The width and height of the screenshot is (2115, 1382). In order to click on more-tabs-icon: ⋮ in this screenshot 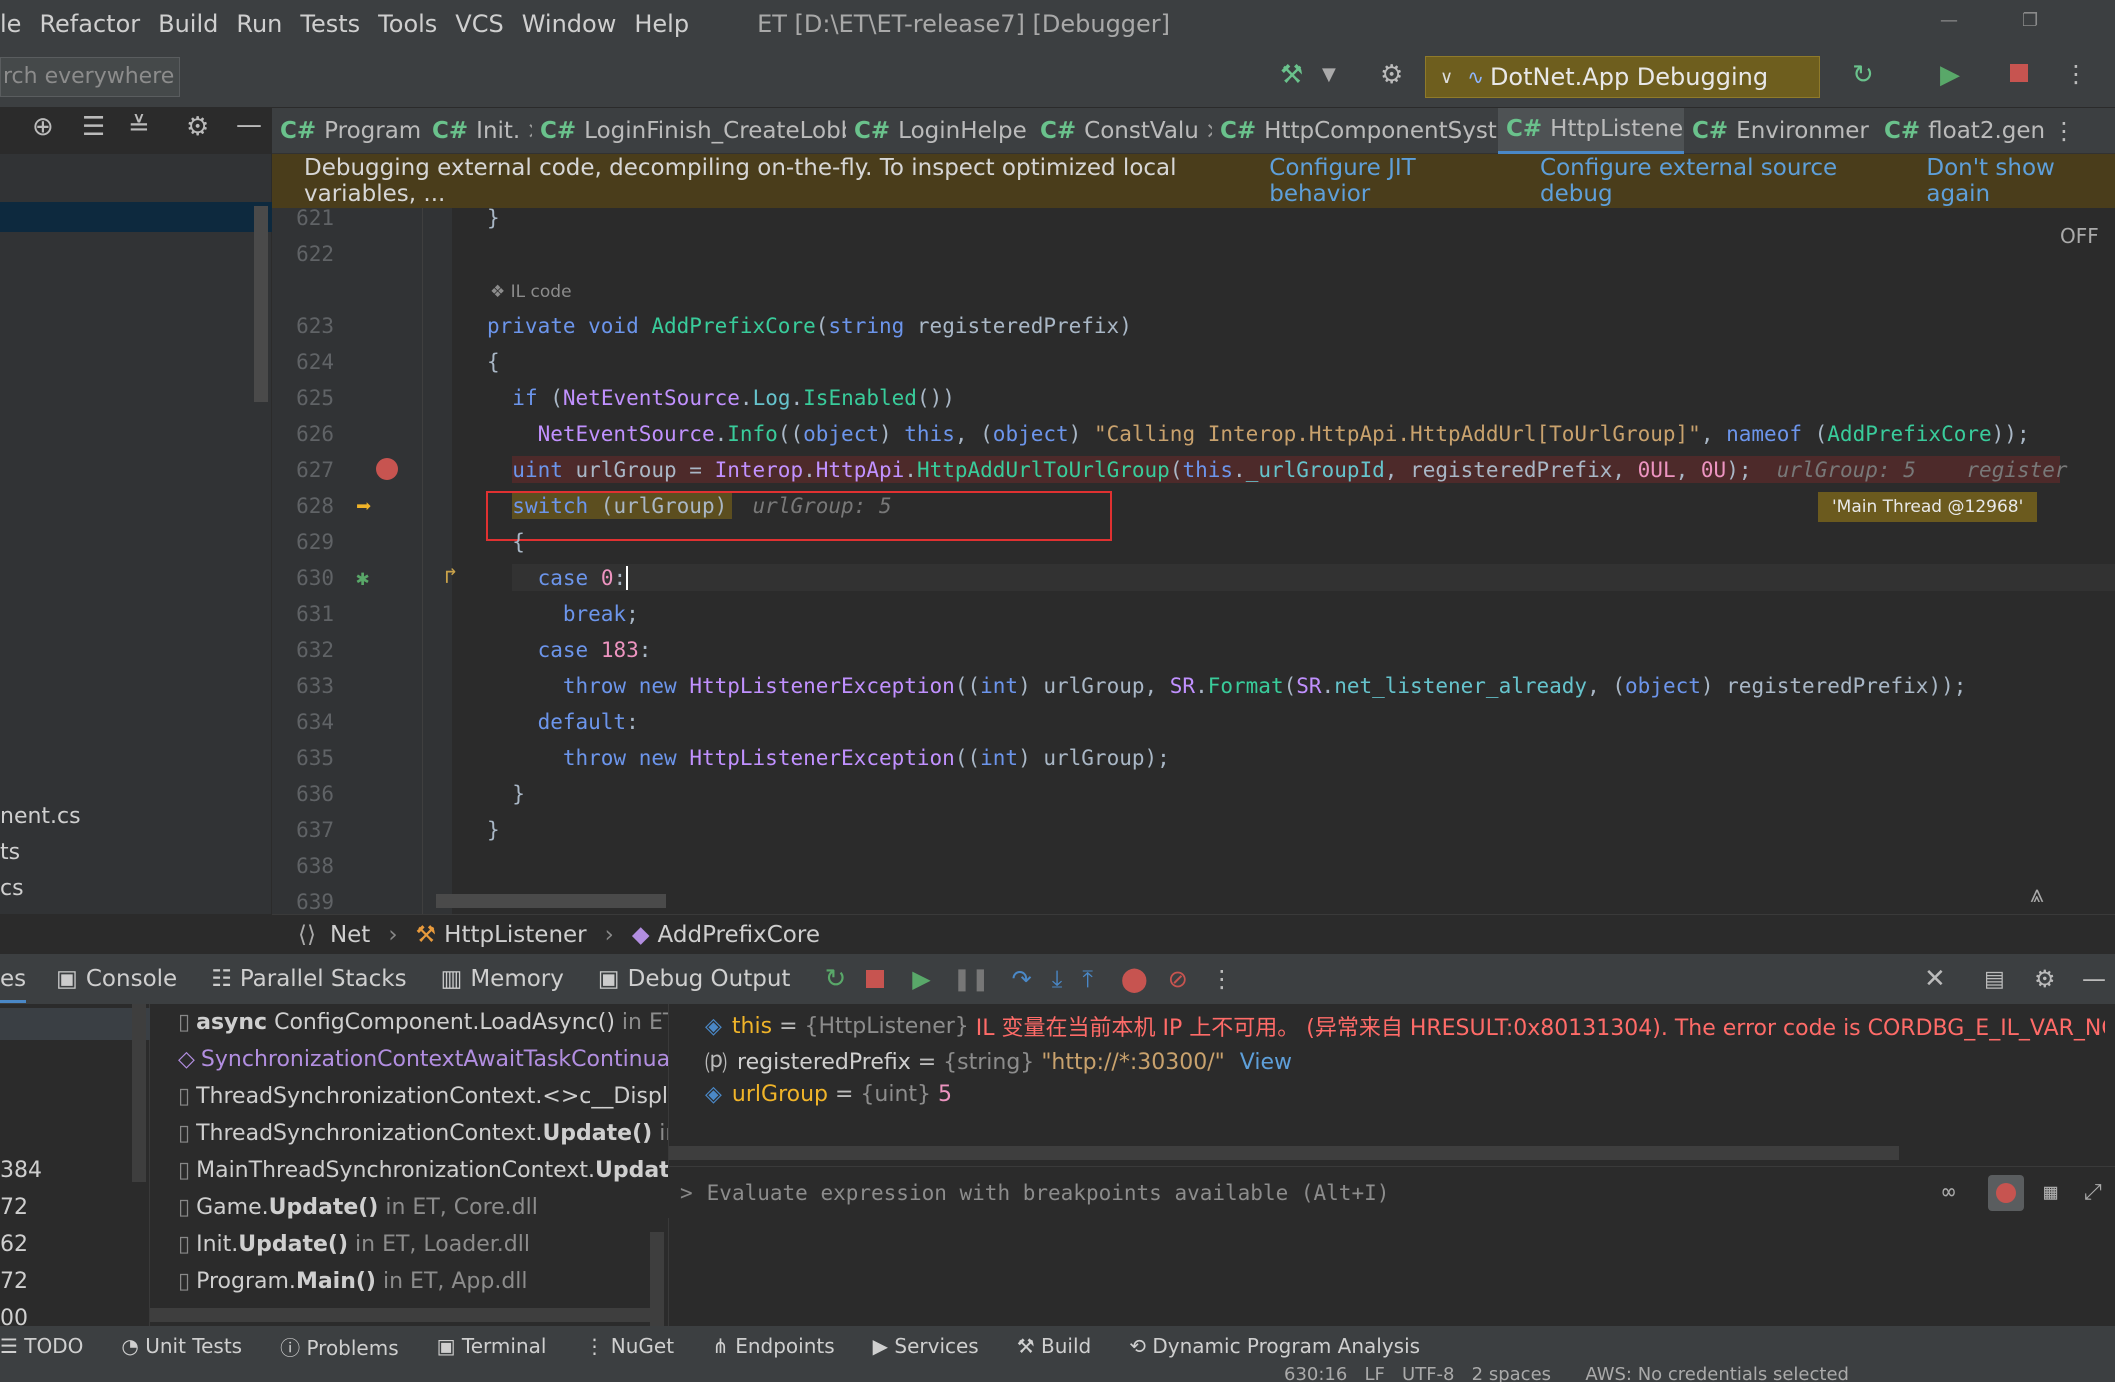, I will do `click(2064, 131)`.